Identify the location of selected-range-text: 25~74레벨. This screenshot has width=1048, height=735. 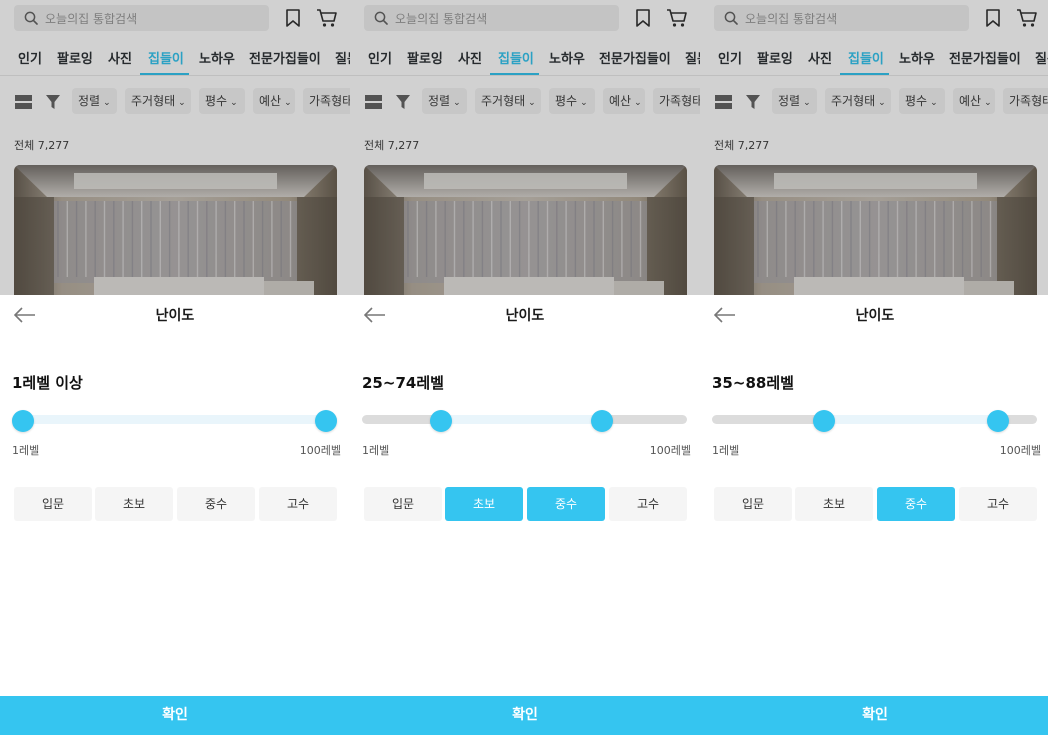
(403, 383).